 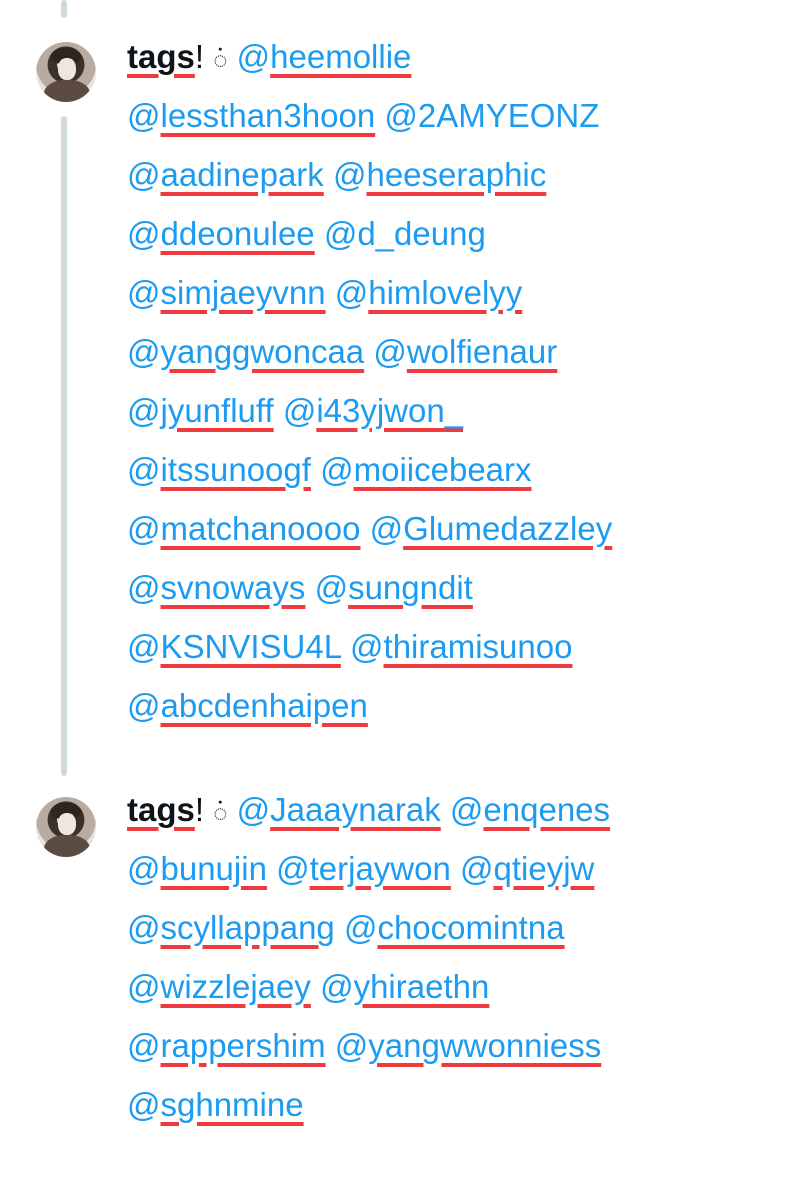 I want to click on mention-link: @lessthan3hoon, so click(x=251, y=115).